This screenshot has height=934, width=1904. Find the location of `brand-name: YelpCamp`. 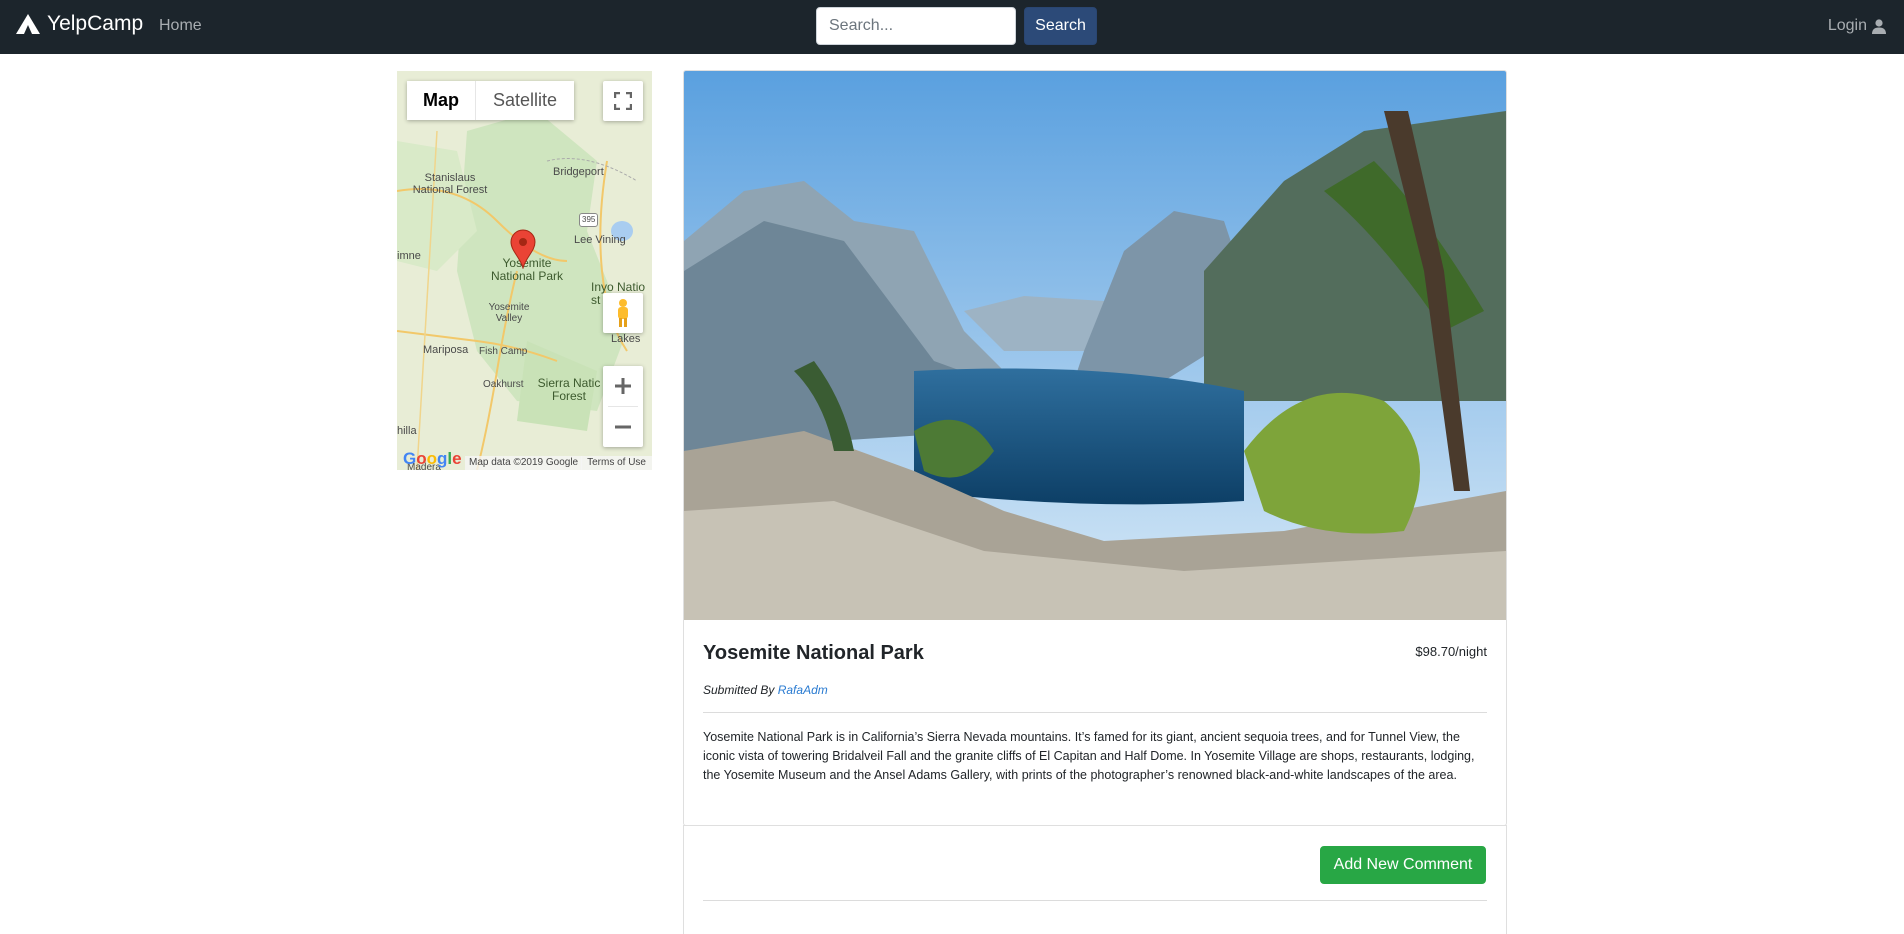

brand-name: YelpCamp is located at coordinates (95, 23).